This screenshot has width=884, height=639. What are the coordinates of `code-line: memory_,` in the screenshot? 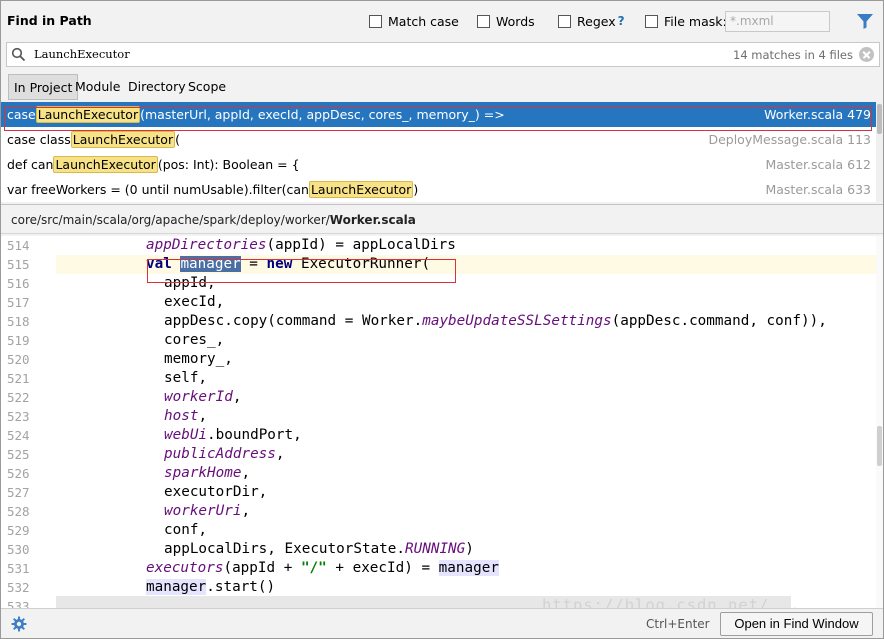 It's located at (442, 359).